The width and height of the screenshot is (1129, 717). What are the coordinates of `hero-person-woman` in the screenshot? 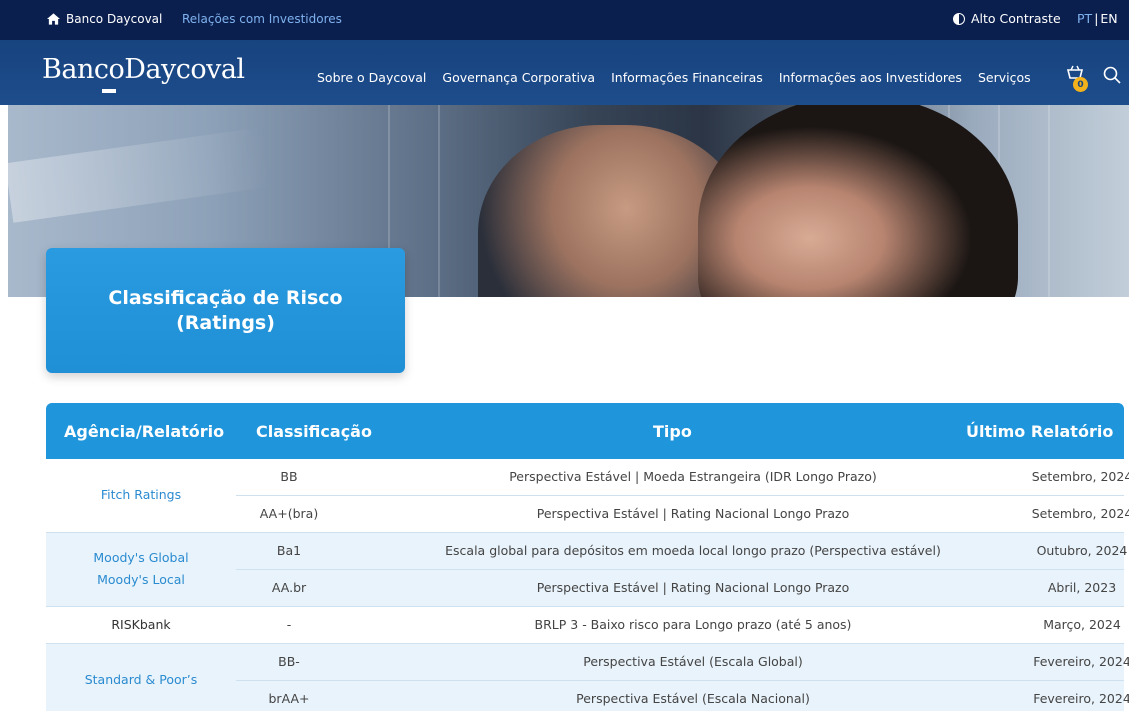 It's located at (858, 201).